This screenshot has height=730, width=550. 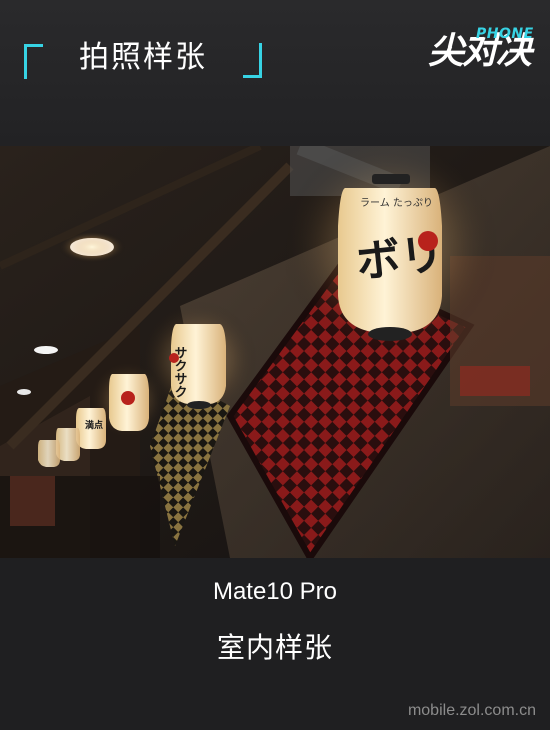 I want to click on lantern-small-text: 満点, so click(x=94, y=425).